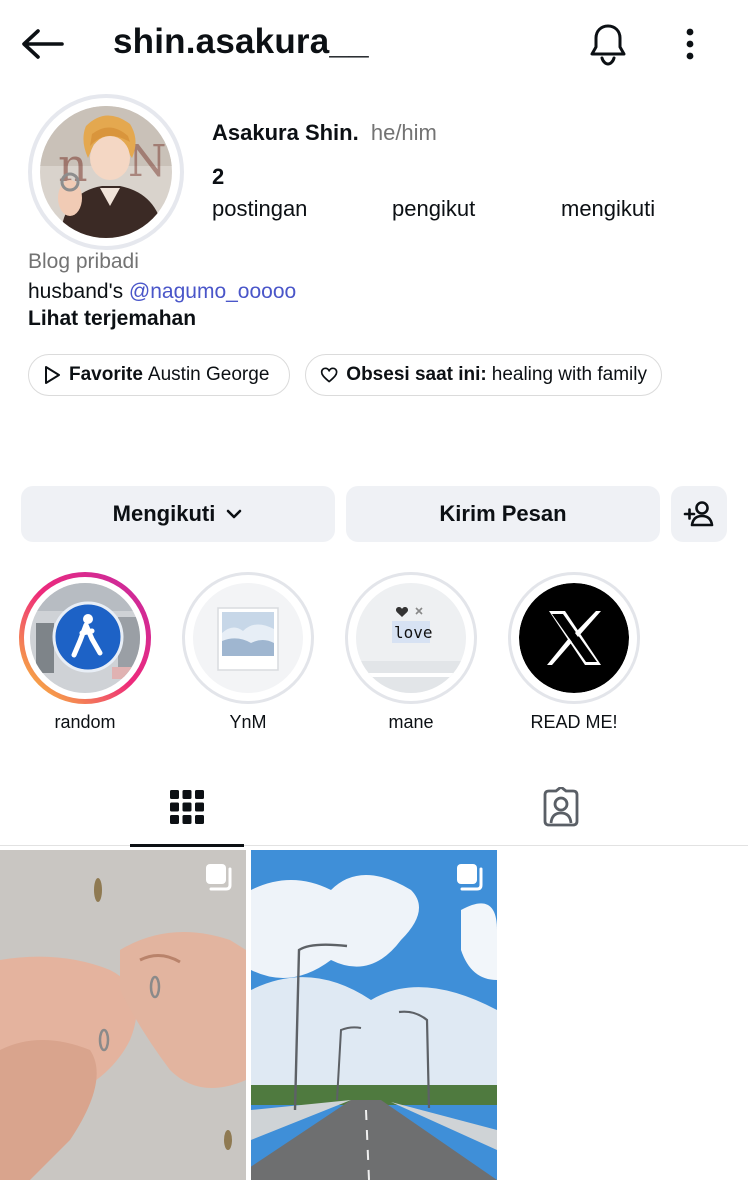 The image size is (748, 1200). Describe the element at coordinates (411, 722) in the screenshot. I see `highlight-label: mane` at that location.